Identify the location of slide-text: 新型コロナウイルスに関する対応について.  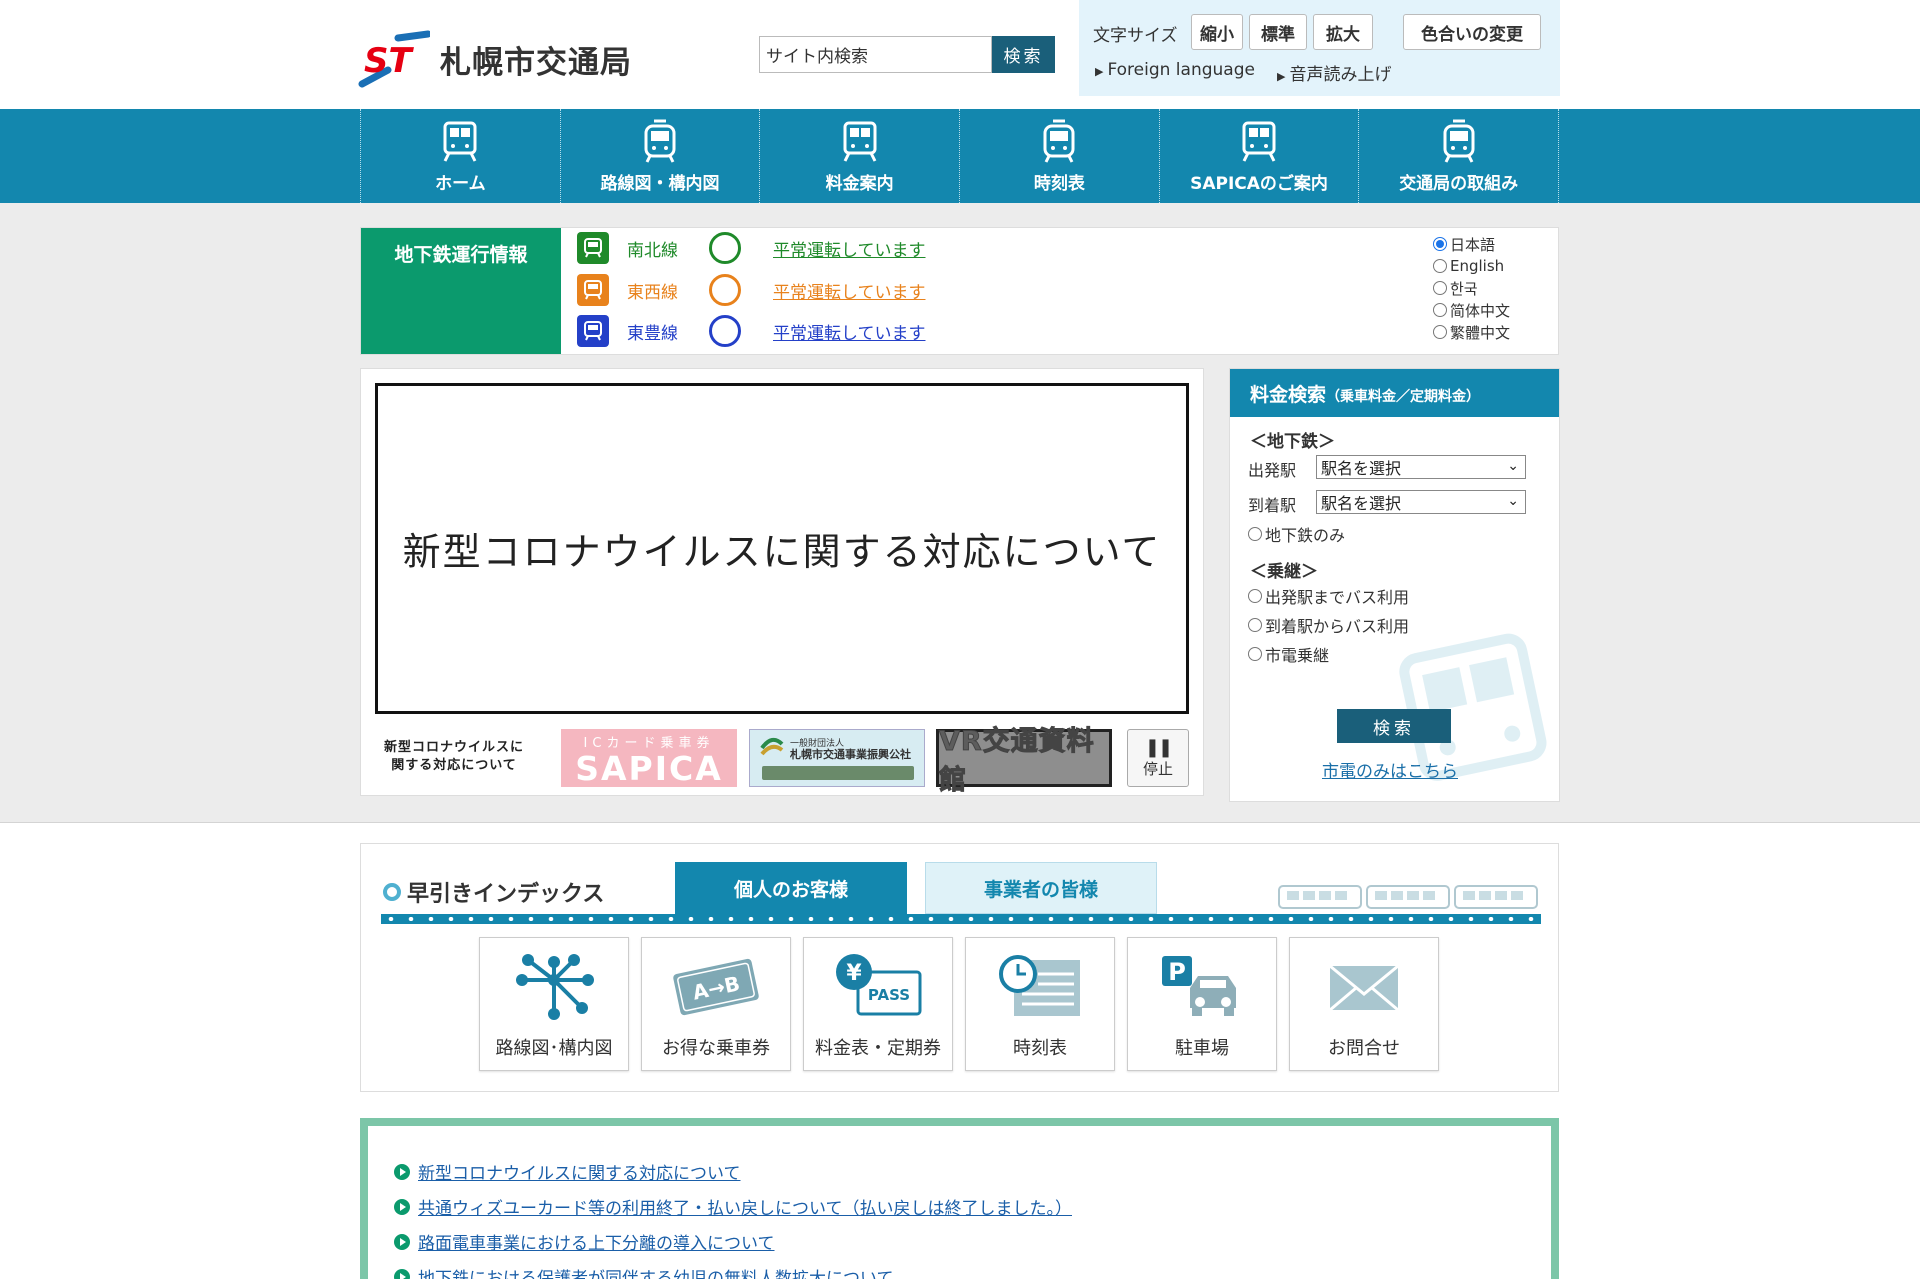
(782, 552).